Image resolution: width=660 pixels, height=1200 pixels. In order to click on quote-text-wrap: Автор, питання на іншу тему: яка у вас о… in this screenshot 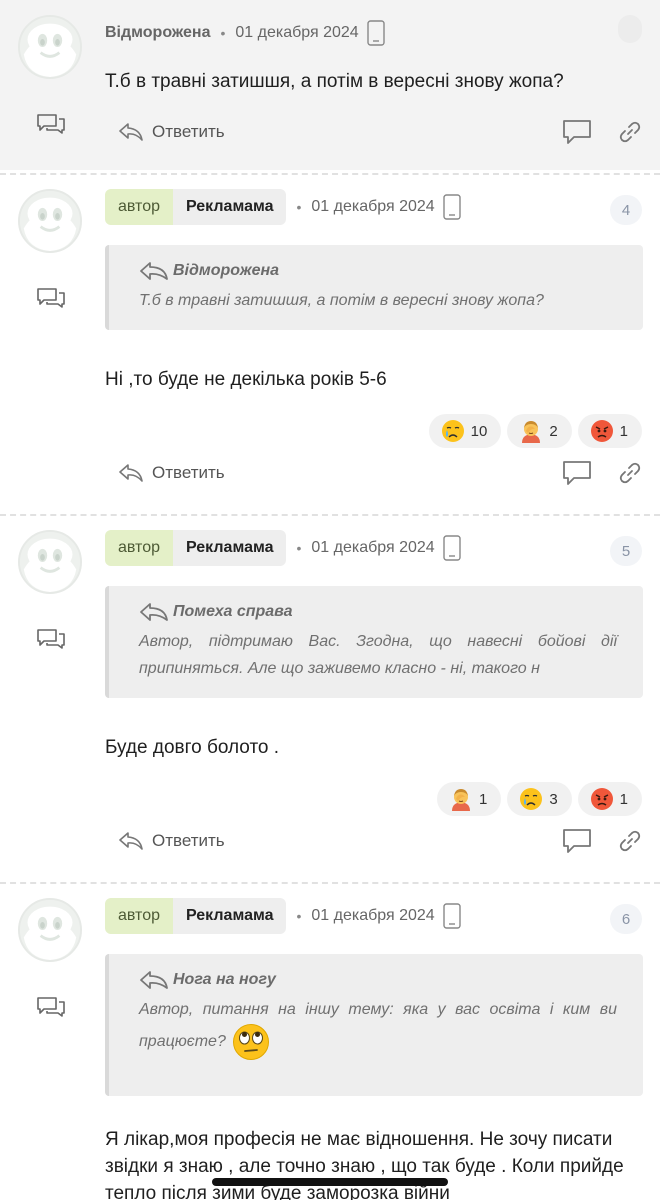, I will do `click(378, 1028)`.